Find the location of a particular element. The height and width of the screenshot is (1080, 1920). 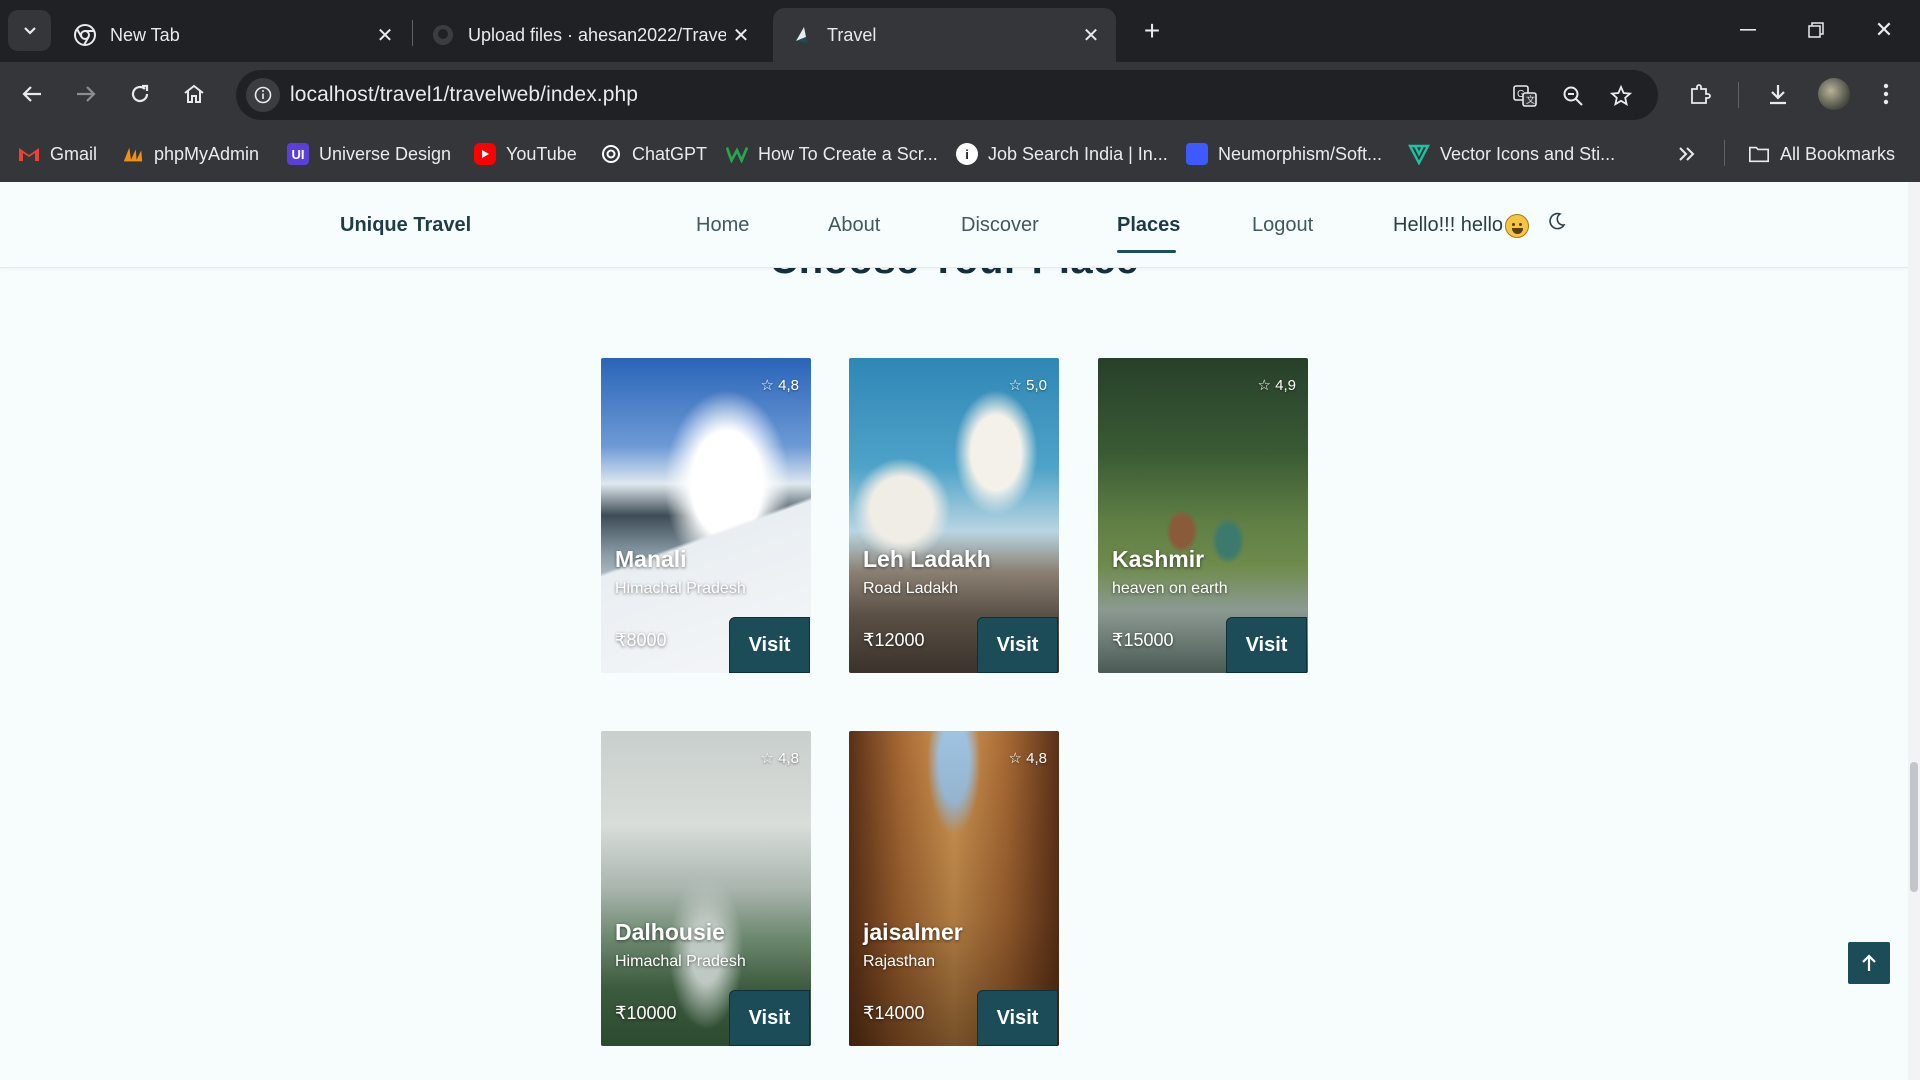

svg-text: 文 is located at coordinates (1530, 100).